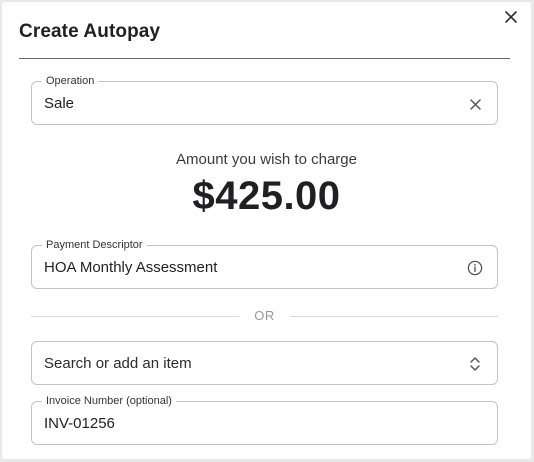  I want to click on close-button, so click(511, 19).